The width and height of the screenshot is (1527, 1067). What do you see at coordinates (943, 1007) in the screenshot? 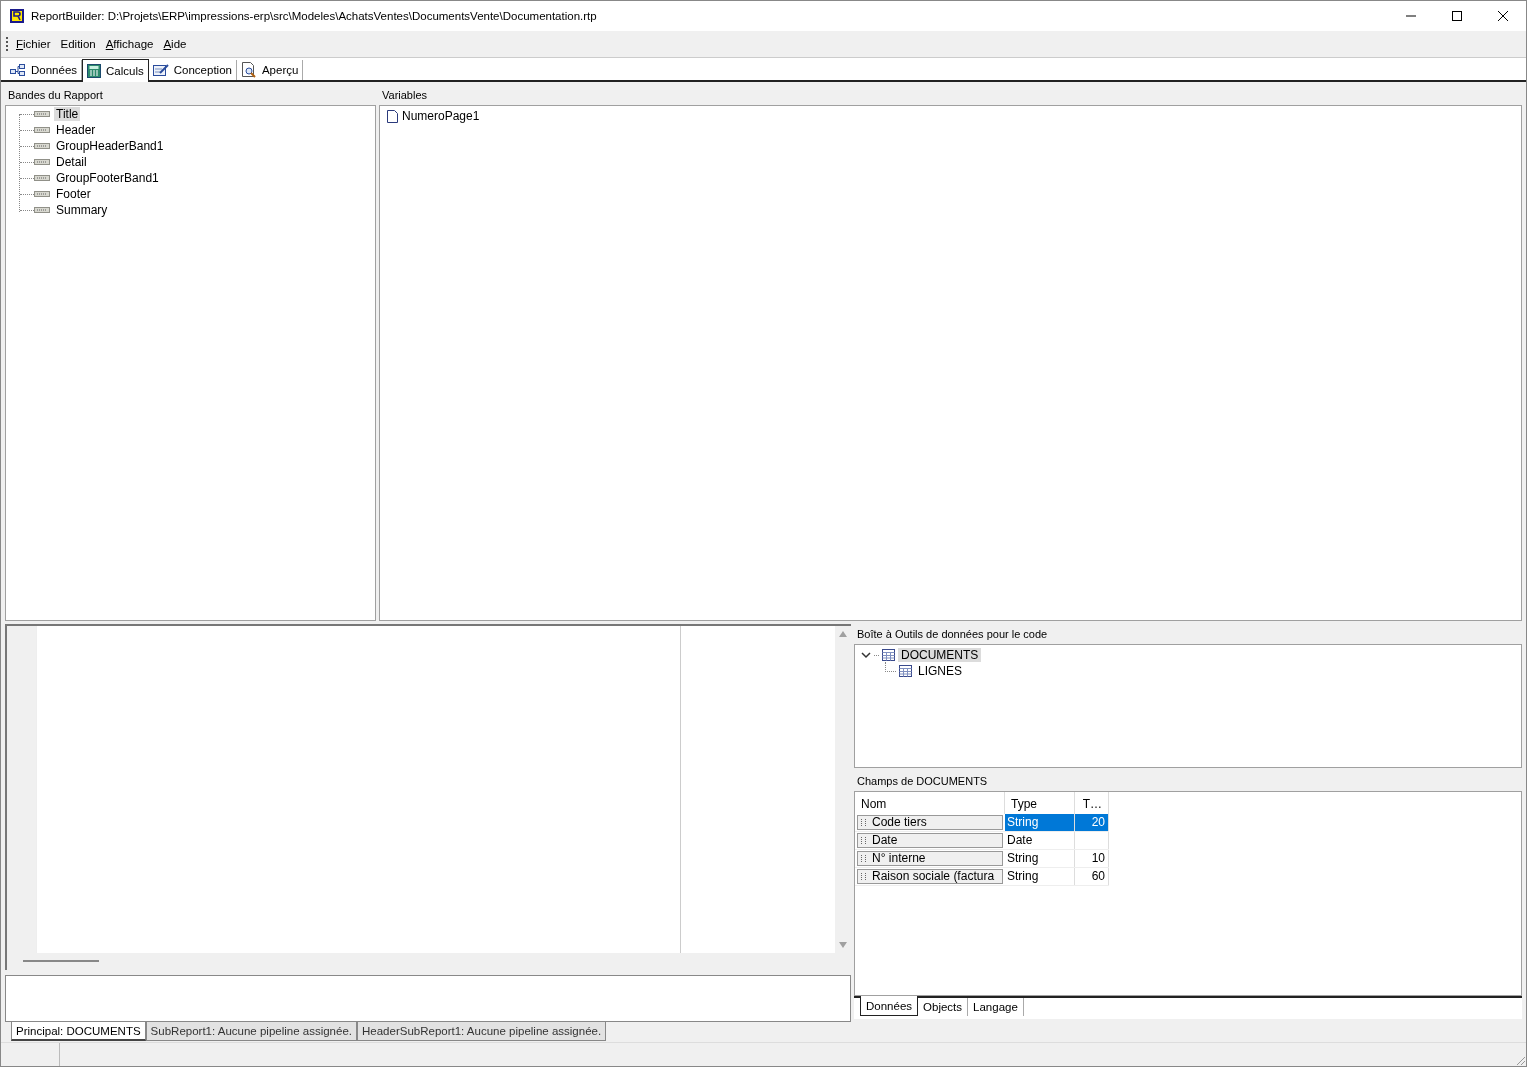
I see `panel-tab: Objects` at bounding box center [943, 1007].